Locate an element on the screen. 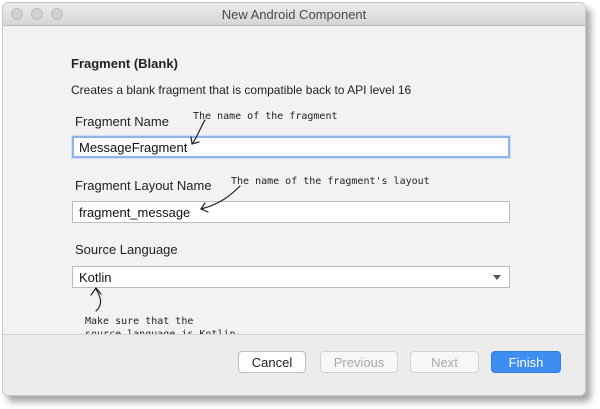 The height and width of the screenshot is (409, 600). language-annotation-line1: Make sure that the is located at coordinates (139, 321).